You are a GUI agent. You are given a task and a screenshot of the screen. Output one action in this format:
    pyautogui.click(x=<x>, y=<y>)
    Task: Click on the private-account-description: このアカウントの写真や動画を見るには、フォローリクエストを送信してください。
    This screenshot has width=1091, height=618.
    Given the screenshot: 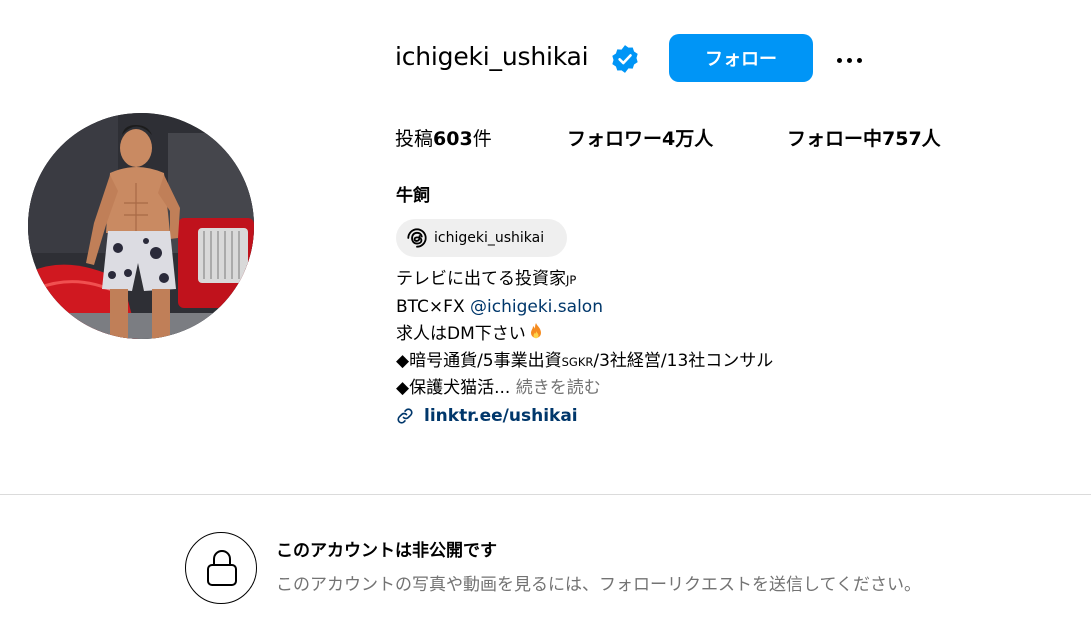 What is the action you would take?
    pyautogui.click(x=598, y=585)
    